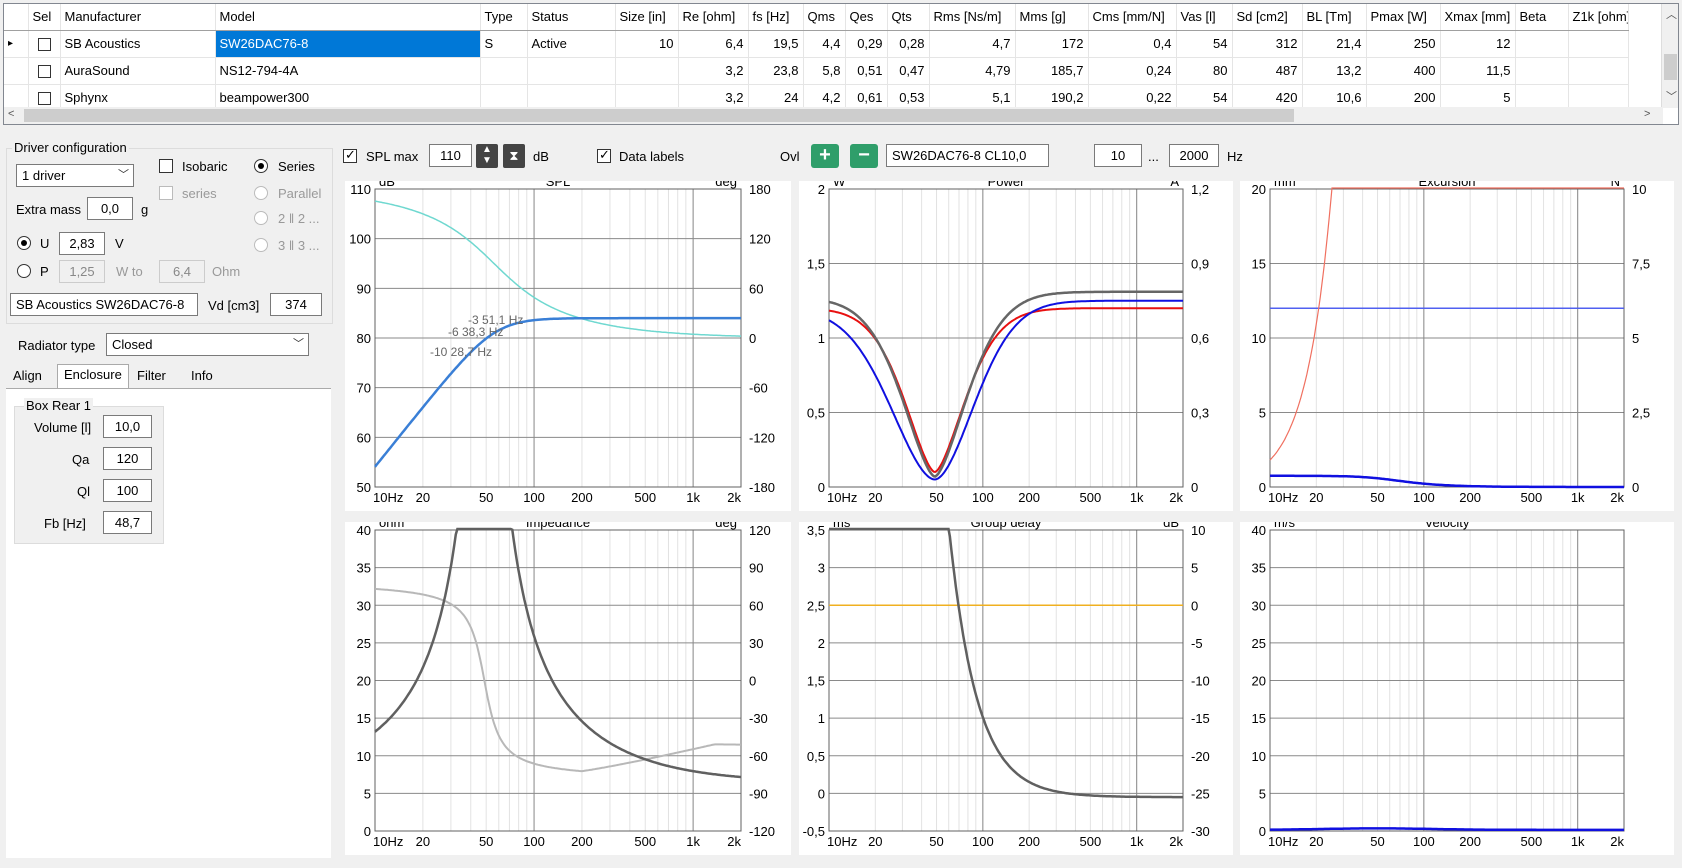 Image resolution: width=1682 pixels, height=868 pixels. Describe the element at coordinates (138, 71) in the screenshot. I see `table-cell: AuraSound` at that location.